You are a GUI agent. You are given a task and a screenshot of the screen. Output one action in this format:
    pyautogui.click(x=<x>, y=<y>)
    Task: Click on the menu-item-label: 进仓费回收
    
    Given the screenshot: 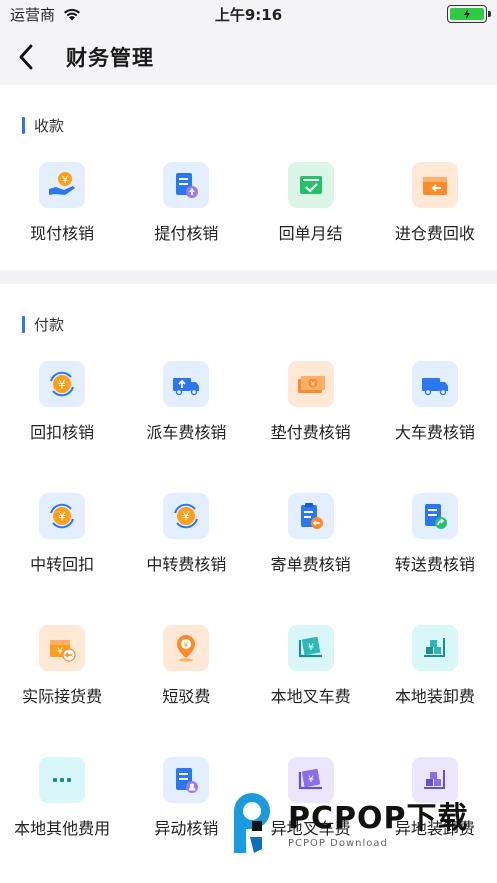 What is the action you would take?
    pyautogui.click(x=434, y=233)
    